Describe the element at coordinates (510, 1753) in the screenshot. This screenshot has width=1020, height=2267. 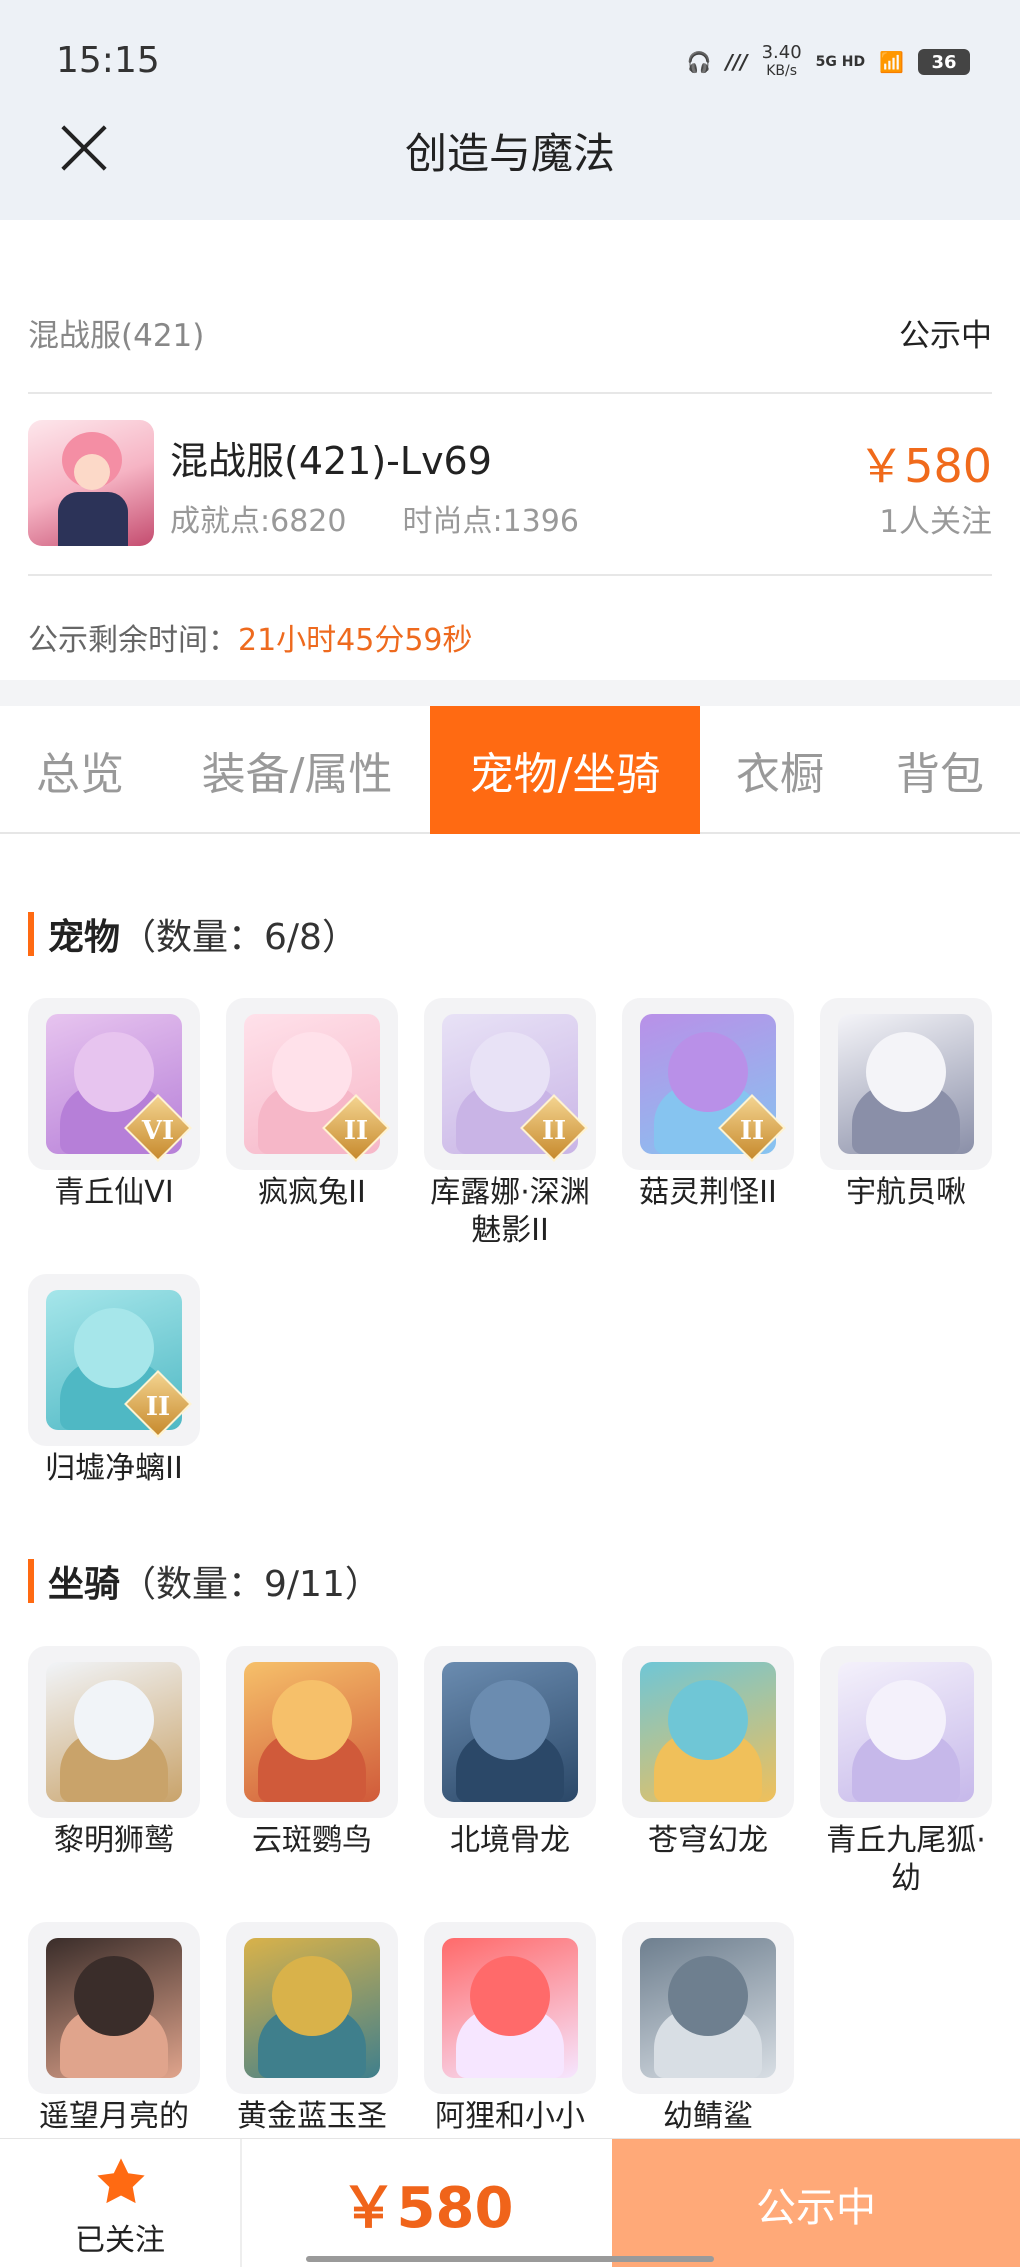
I see `mount-item: 北境骨龙` at that location.